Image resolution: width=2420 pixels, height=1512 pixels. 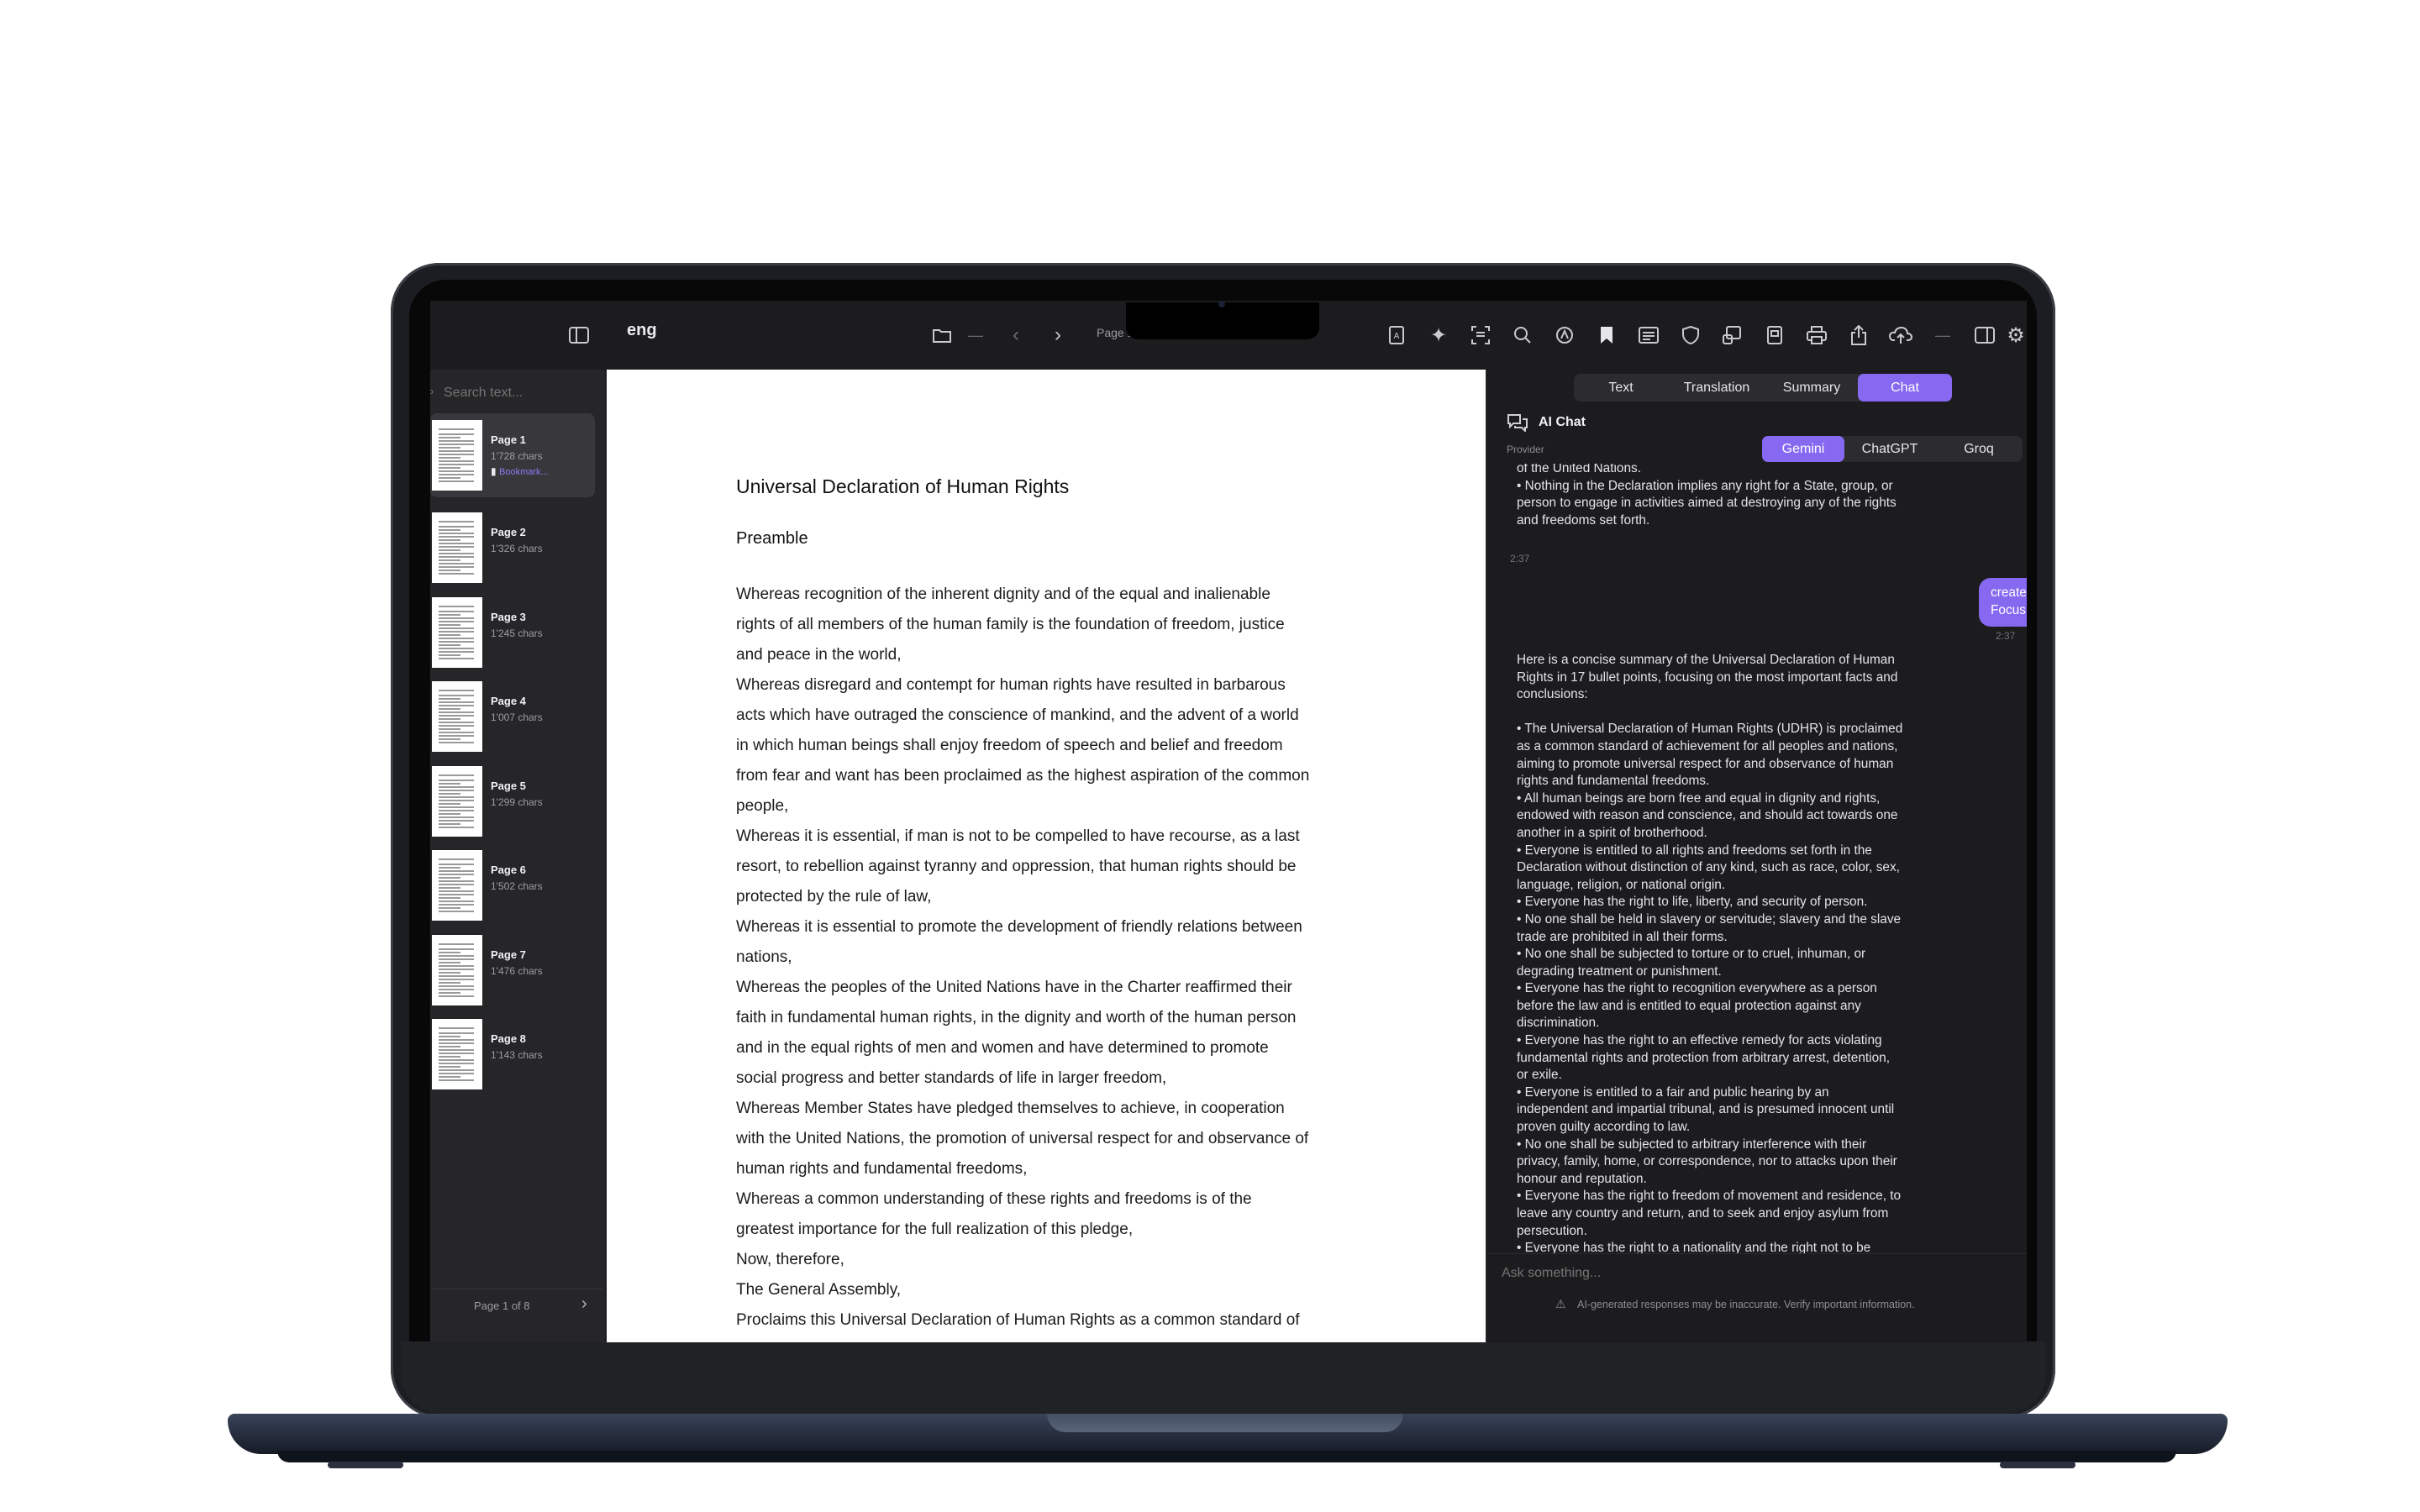 I want to click on image-icon, so click(x=1774, y=335).